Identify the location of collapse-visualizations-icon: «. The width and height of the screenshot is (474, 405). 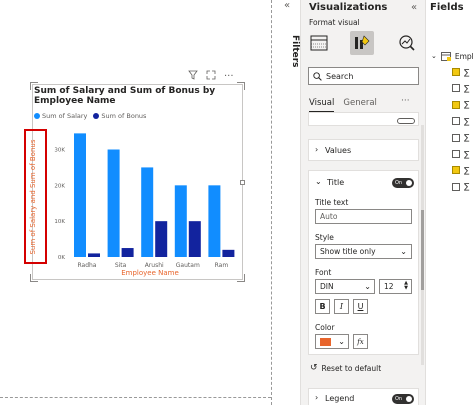
(414, 7).